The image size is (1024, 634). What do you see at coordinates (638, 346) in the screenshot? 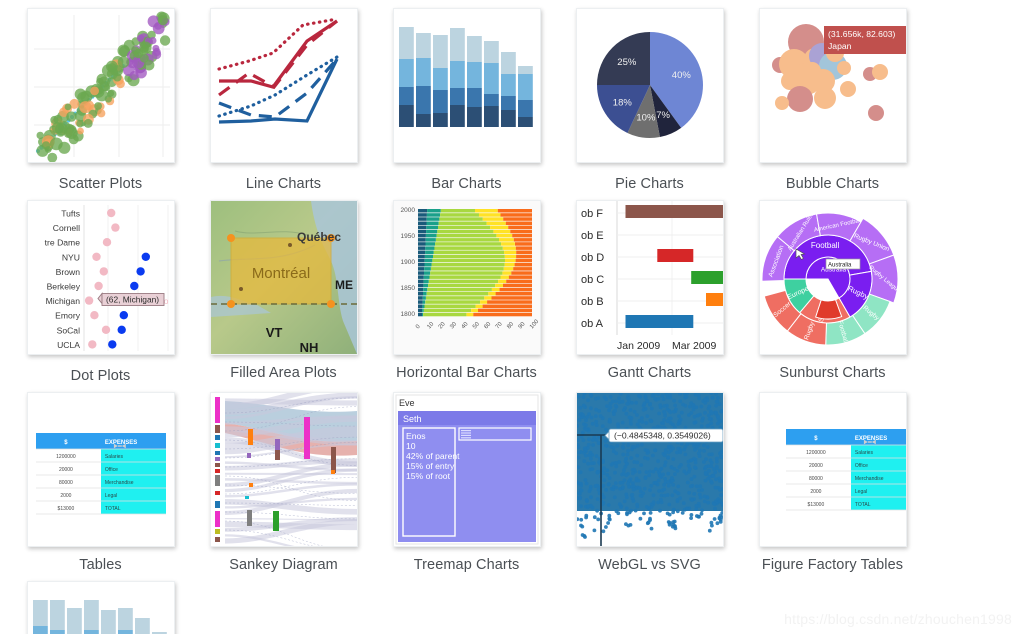
I see `svg-text: Jan 2009` at bounding box center [638, 346].